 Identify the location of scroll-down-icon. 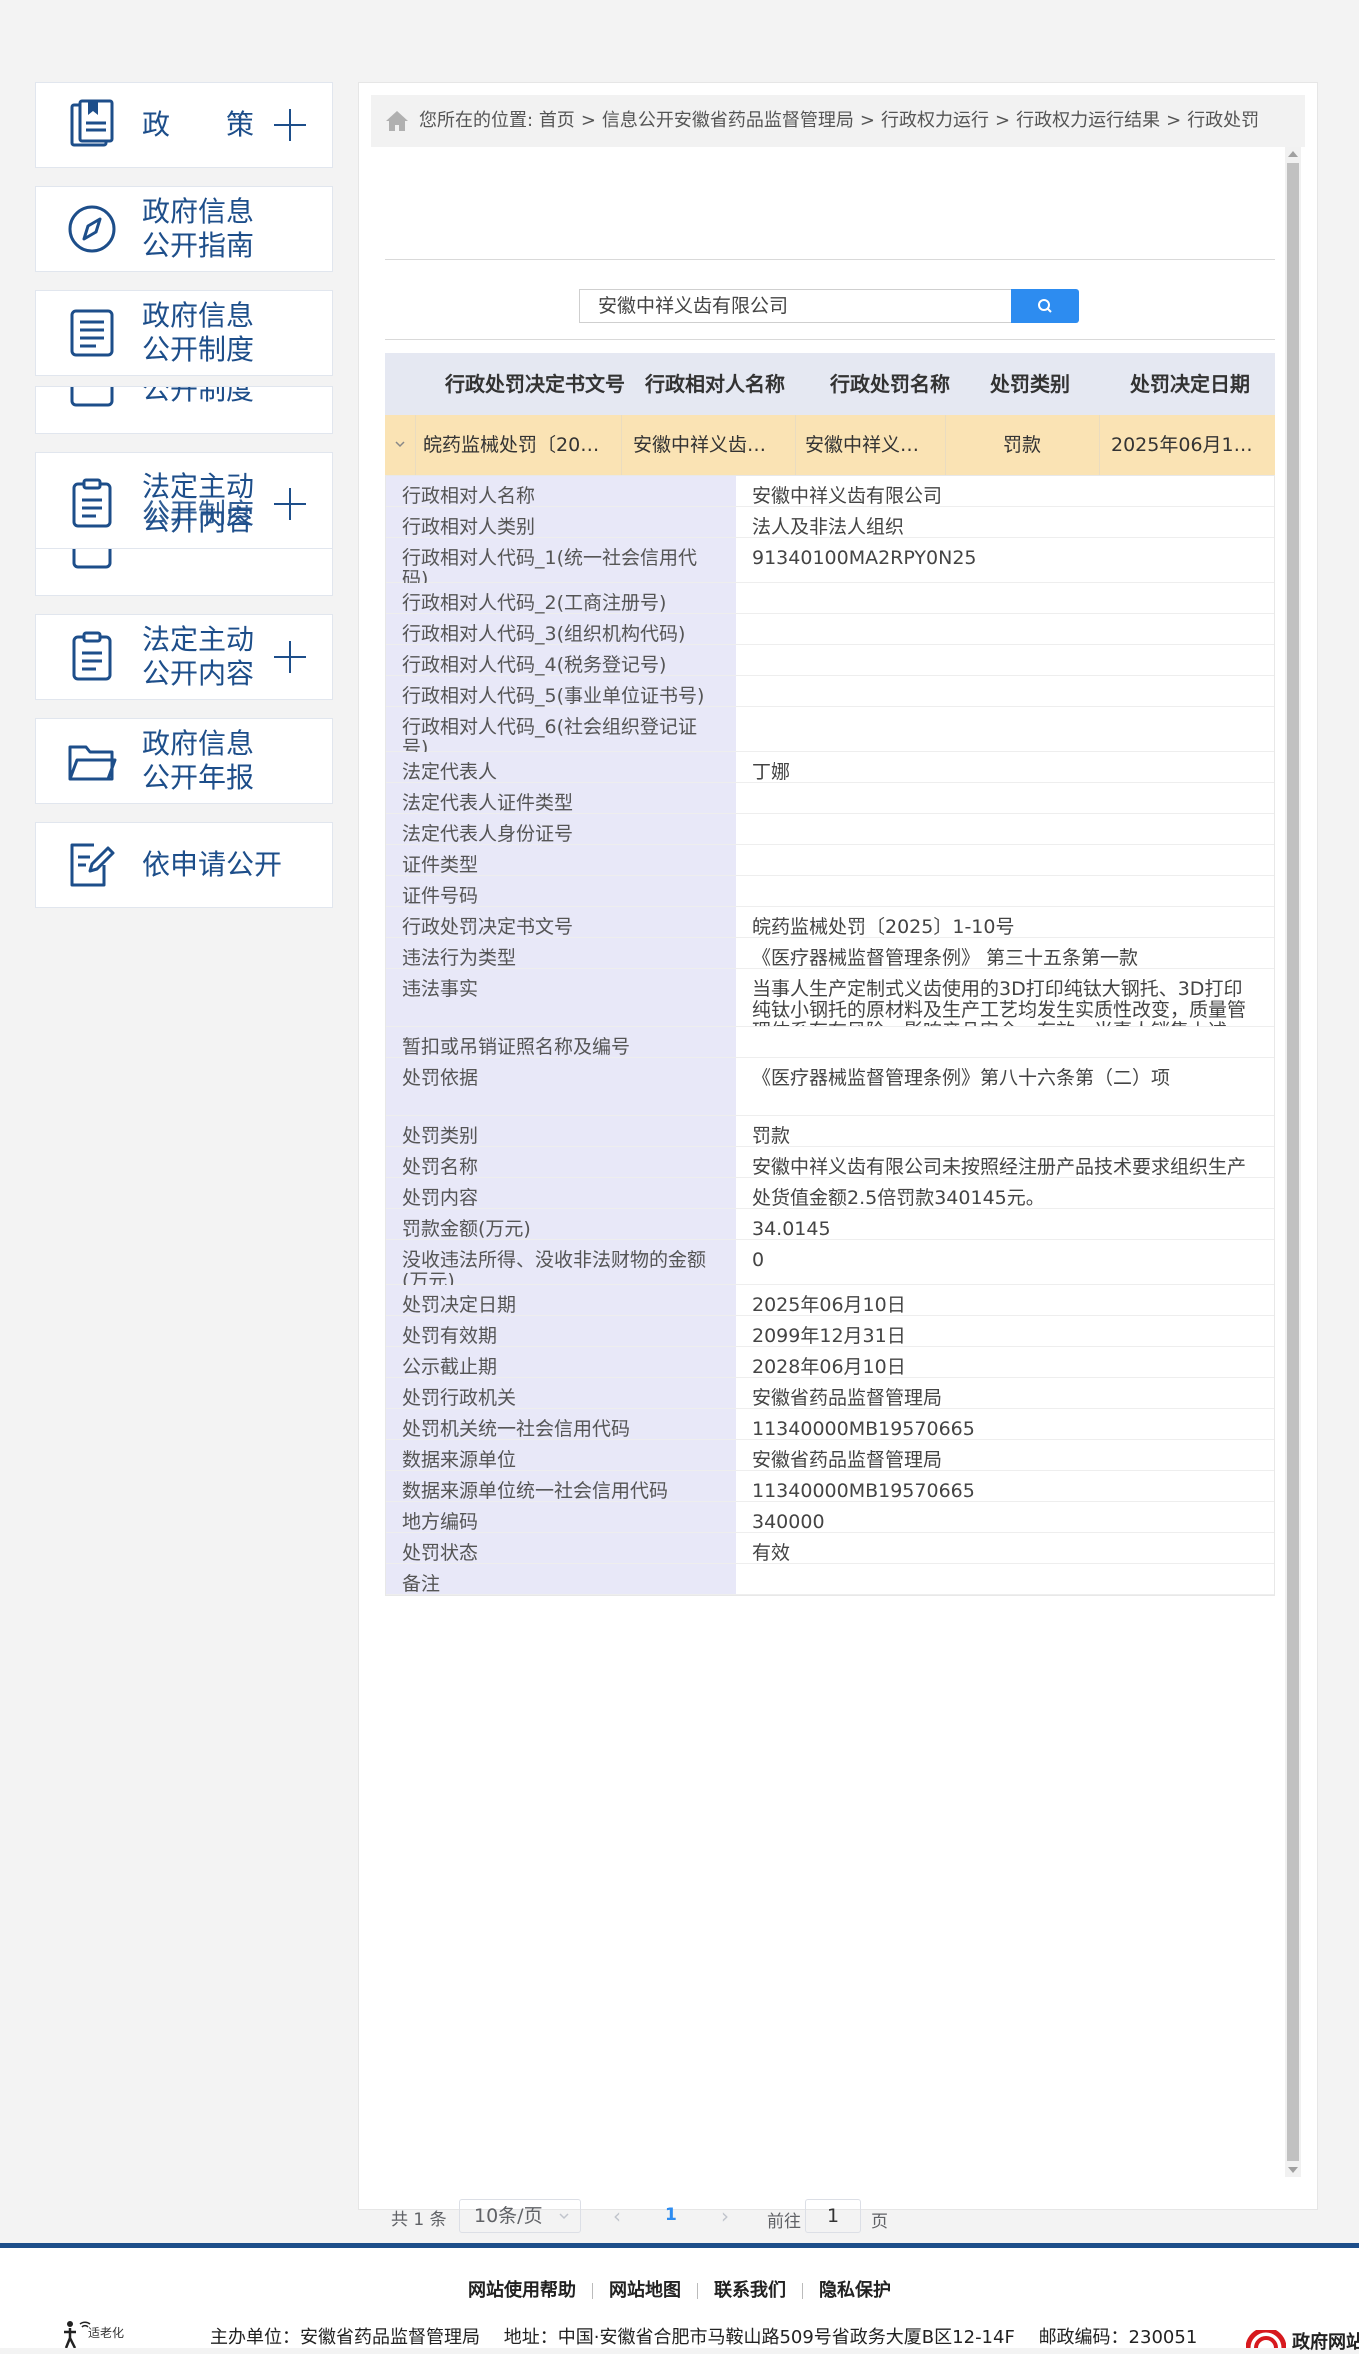
(1293, 2170).